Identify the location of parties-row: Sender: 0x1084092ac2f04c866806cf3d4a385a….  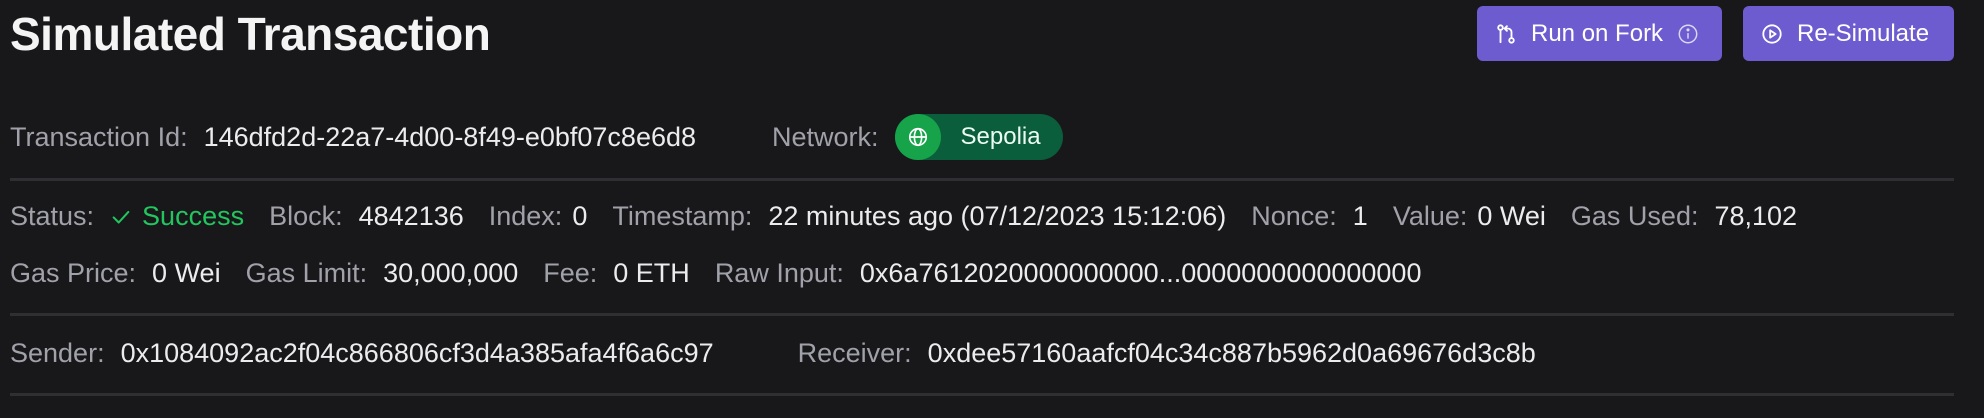
(773, 353).